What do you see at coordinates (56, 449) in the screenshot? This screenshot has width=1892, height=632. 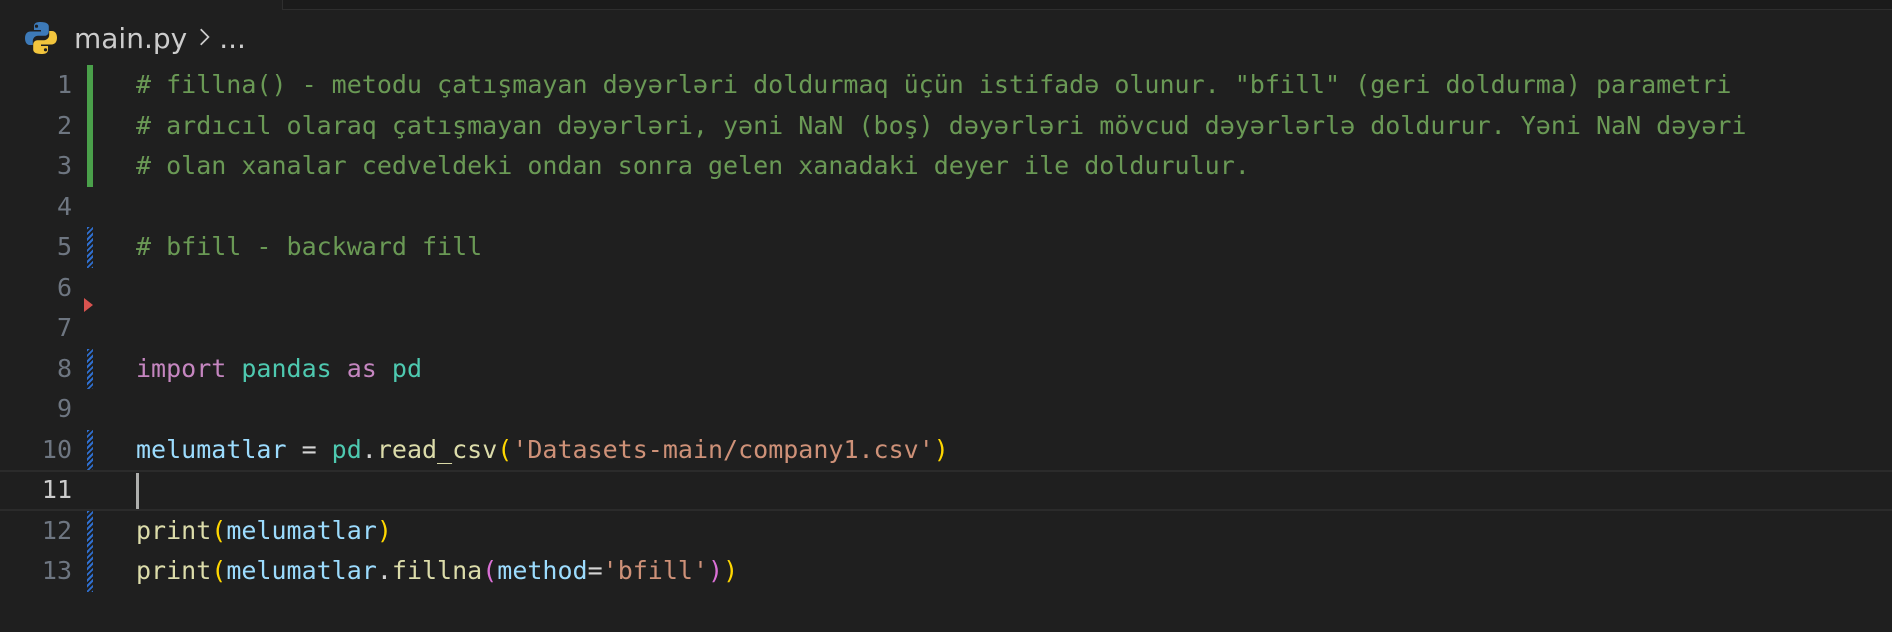 I see `line-number: 10` at bounding box center [56, 449].